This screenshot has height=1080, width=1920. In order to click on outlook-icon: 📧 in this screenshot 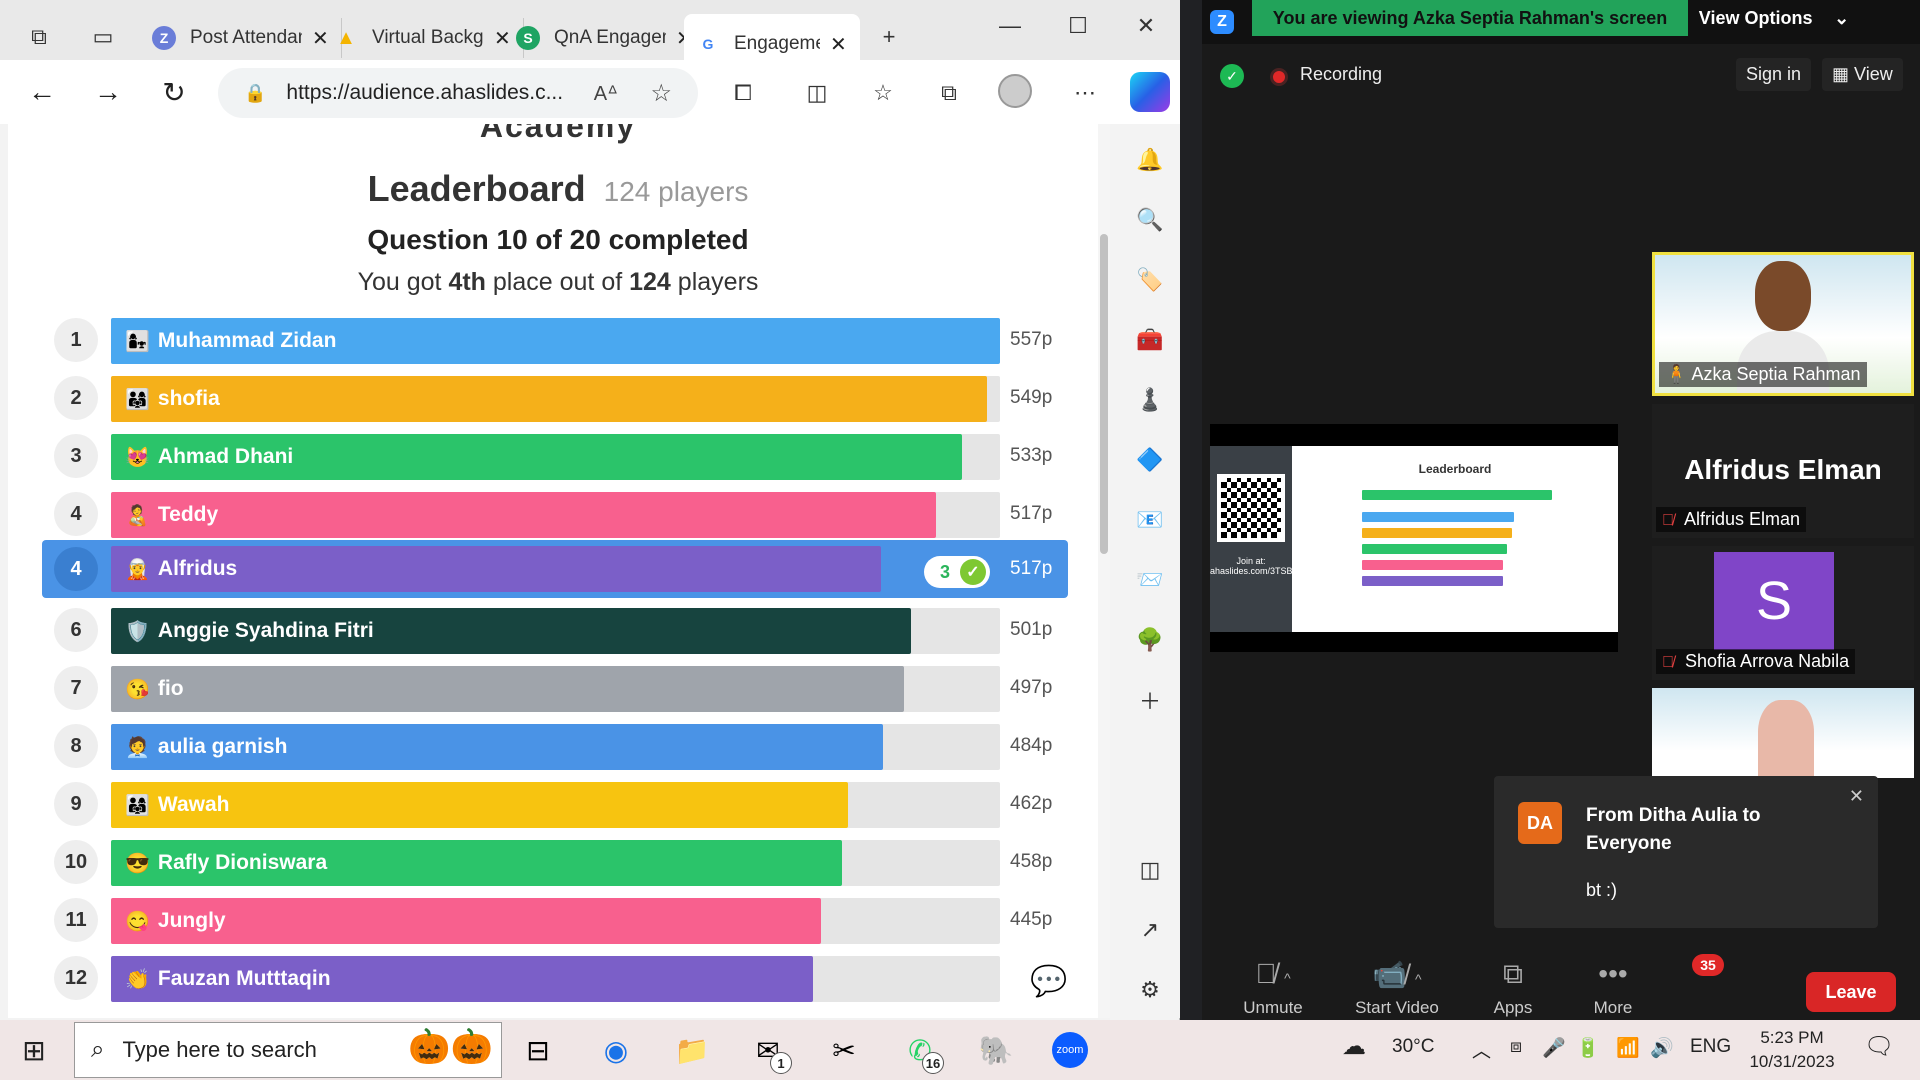, I will do `click(1150, 520)`.